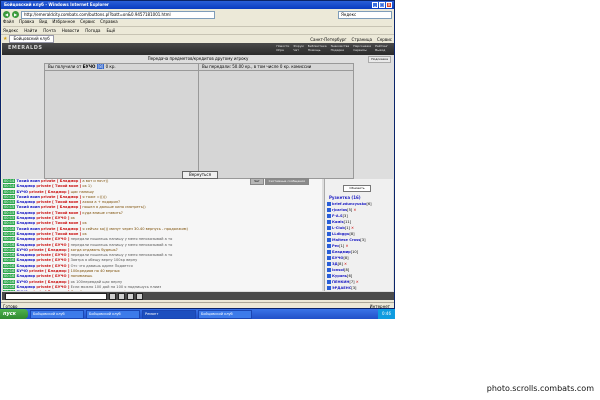  Describe the element at coordinates (286, 181) in the screenshot. I see `tab-system-messages: Системные сообщения` at that location.